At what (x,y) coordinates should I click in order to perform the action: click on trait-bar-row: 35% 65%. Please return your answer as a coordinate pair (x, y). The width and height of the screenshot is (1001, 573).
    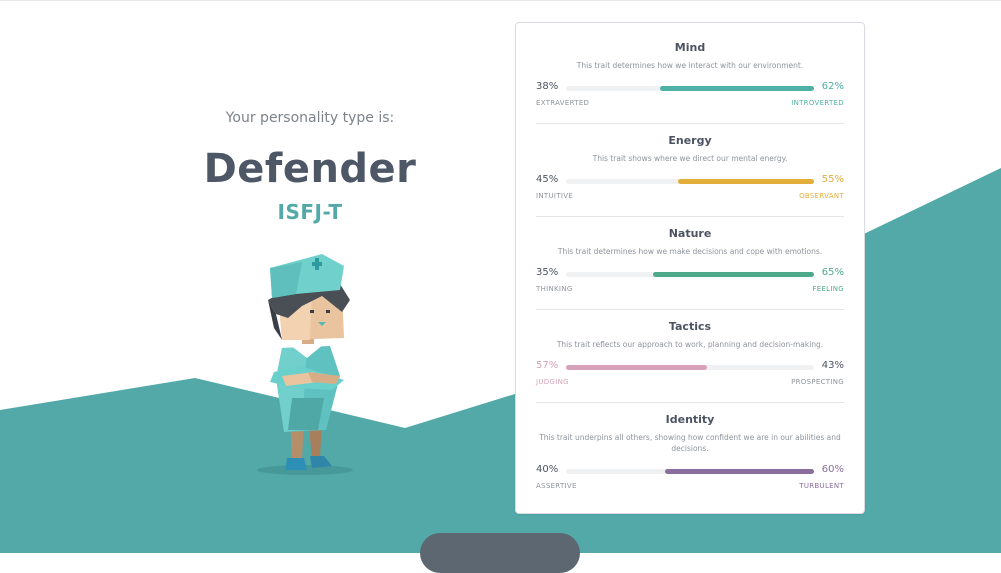
    Looking at the image, I should click on (690, 274).